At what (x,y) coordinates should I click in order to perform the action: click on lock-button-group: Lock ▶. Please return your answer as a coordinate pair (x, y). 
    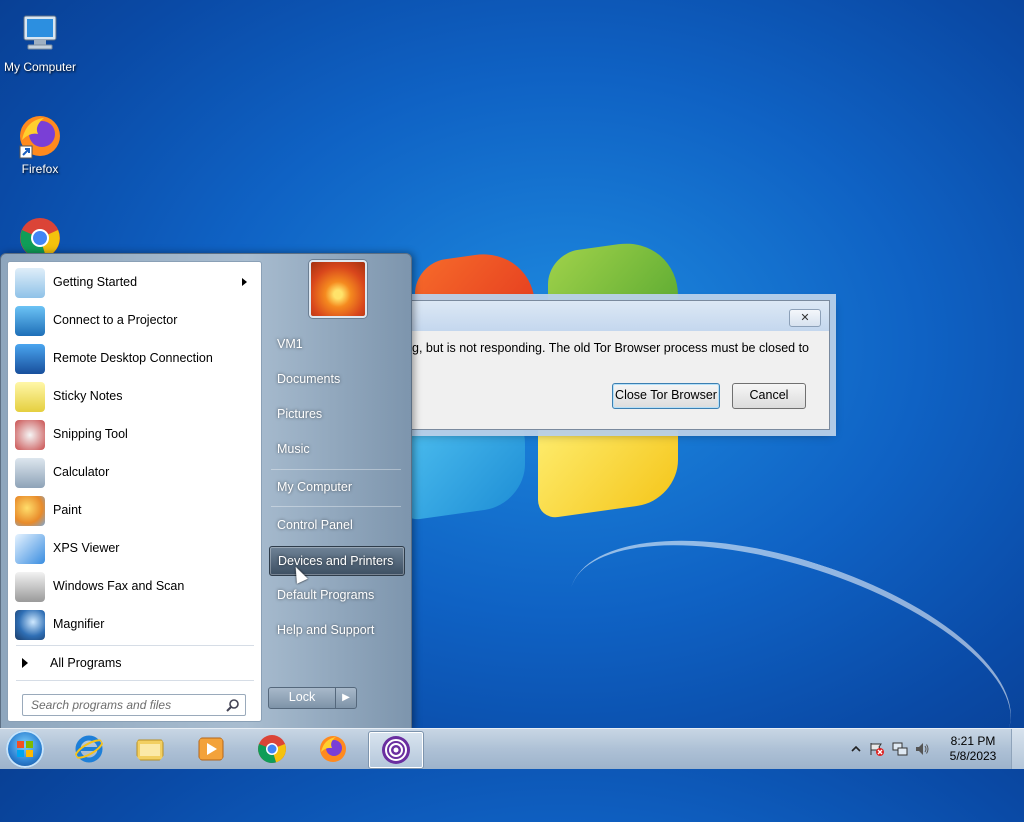
    Looking at the image, I should click on (312, 698).